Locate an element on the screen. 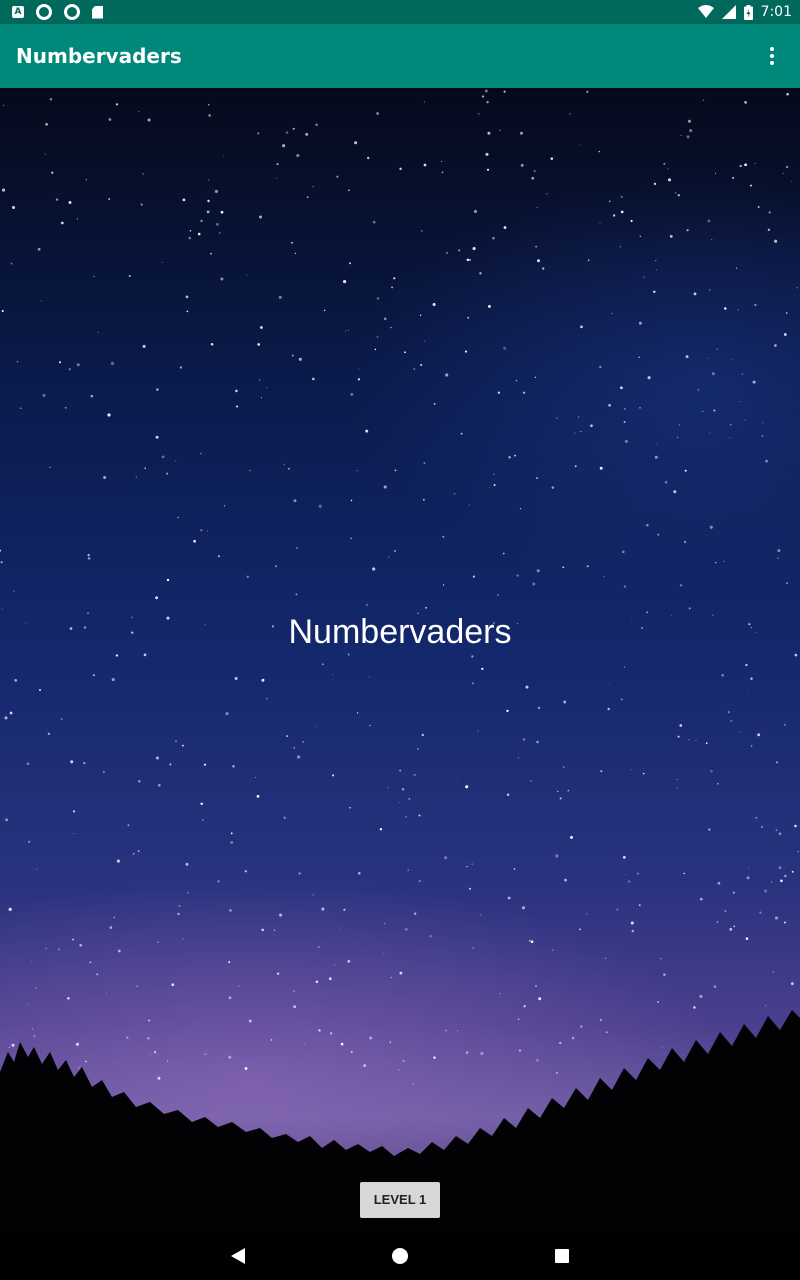 This screenshot has height=1280, width=800. navigation-bar is located at coordinates (400, 1256).